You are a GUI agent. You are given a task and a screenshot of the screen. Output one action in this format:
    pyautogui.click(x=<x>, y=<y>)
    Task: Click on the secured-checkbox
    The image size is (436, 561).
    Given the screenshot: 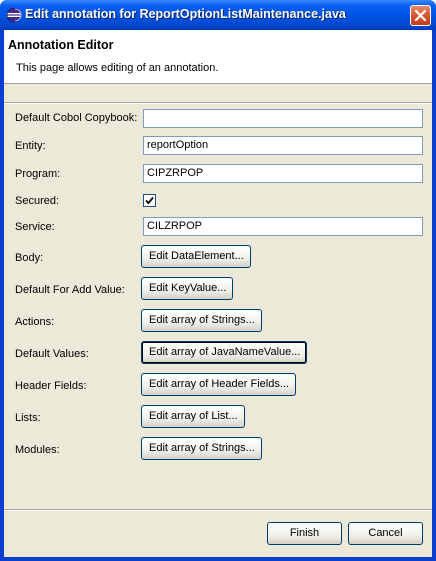 What is the action you would take?
    pyautogui.click(x=149, y=200)
    